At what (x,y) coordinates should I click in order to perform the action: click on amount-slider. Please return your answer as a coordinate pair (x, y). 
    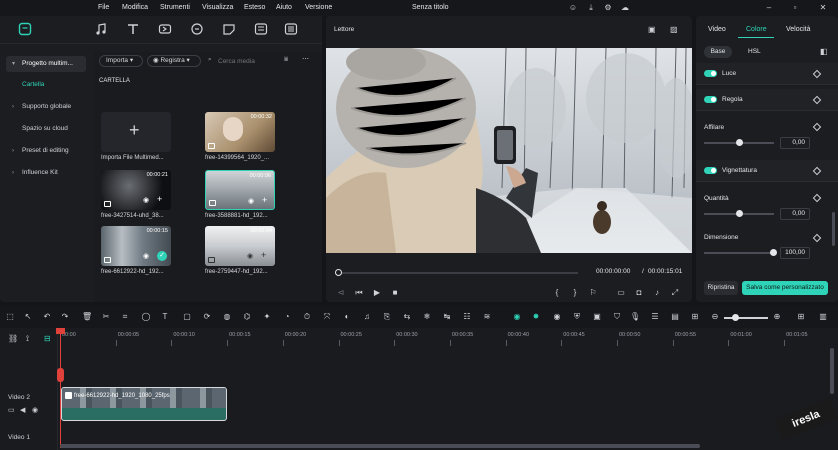
    Looking at the image, I should click on (739, 213).